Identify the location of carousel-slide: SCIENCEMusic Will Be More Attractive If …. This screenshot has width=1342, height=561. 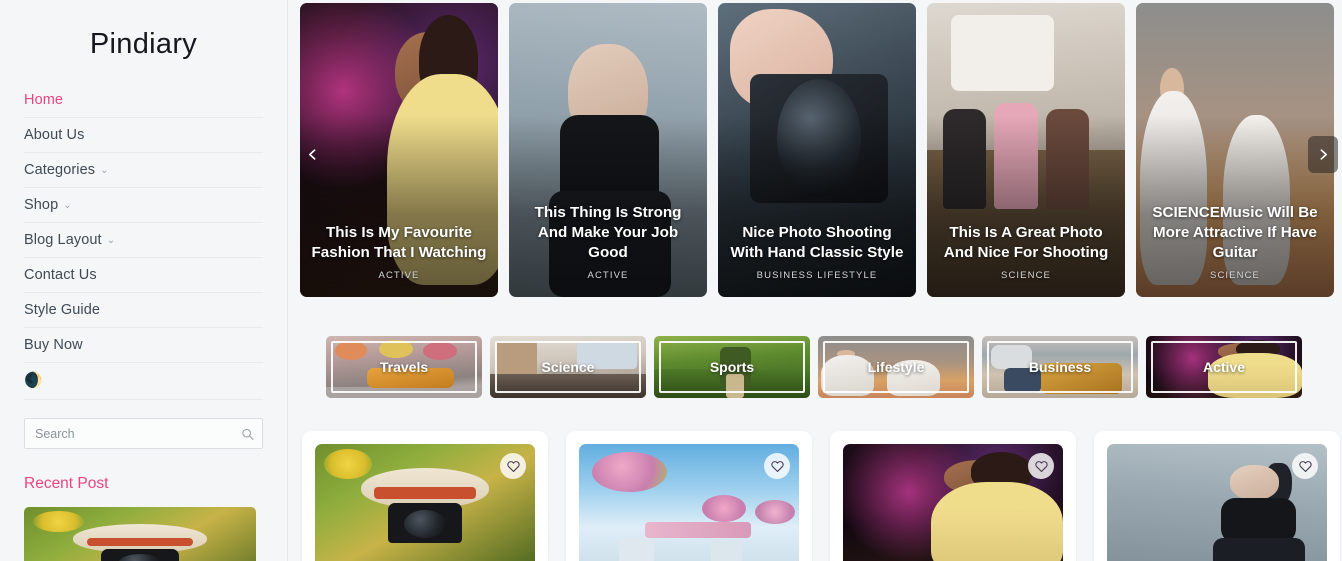
(1235, 150).